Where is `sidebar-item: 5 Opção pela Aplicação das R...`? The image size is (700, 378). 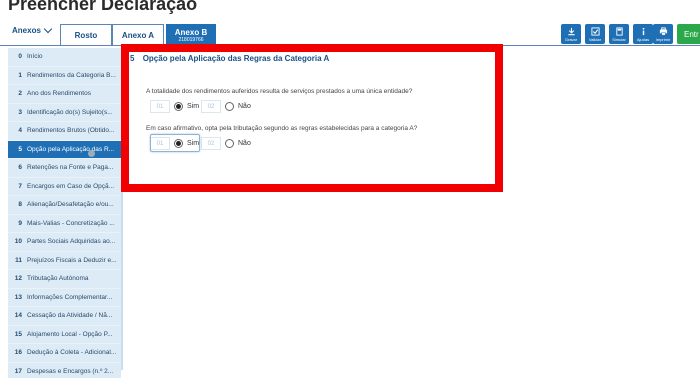
sidebar-item: 5 Opção pela Aplicação das R... is located at coordinates (64, 150).